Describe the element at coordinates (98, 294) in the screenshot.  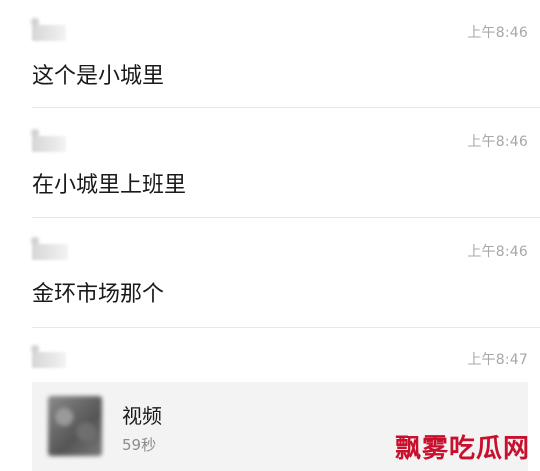
I see `message-text: 金环市场那个` at that location.